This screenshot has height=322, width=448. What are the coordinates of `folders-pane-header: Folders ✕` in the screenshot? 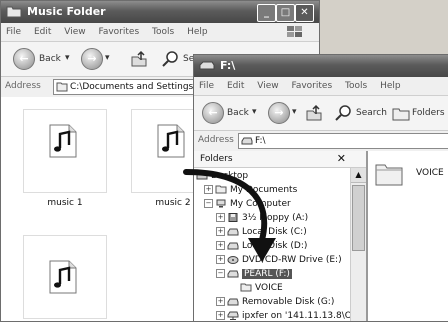 It's located at (280, 159).